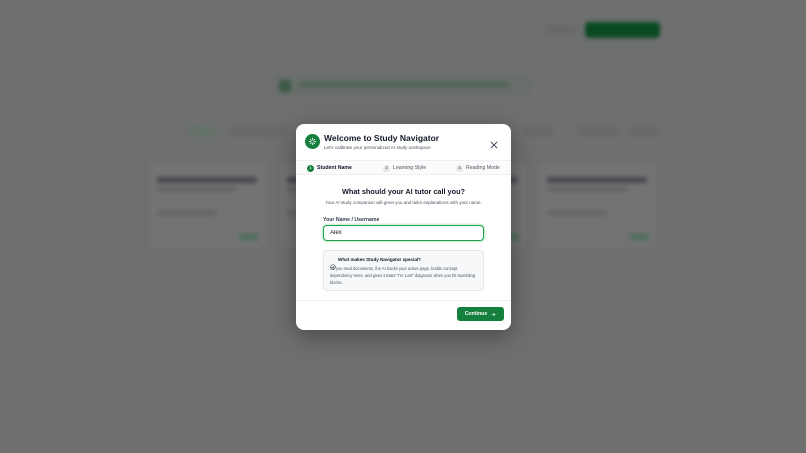 Image resolution: width=806 pixels, height=453 pixels. Describe the element at coordinates (403, 315) in the screenshot. I see `dialog-footer: Continue` at that location.